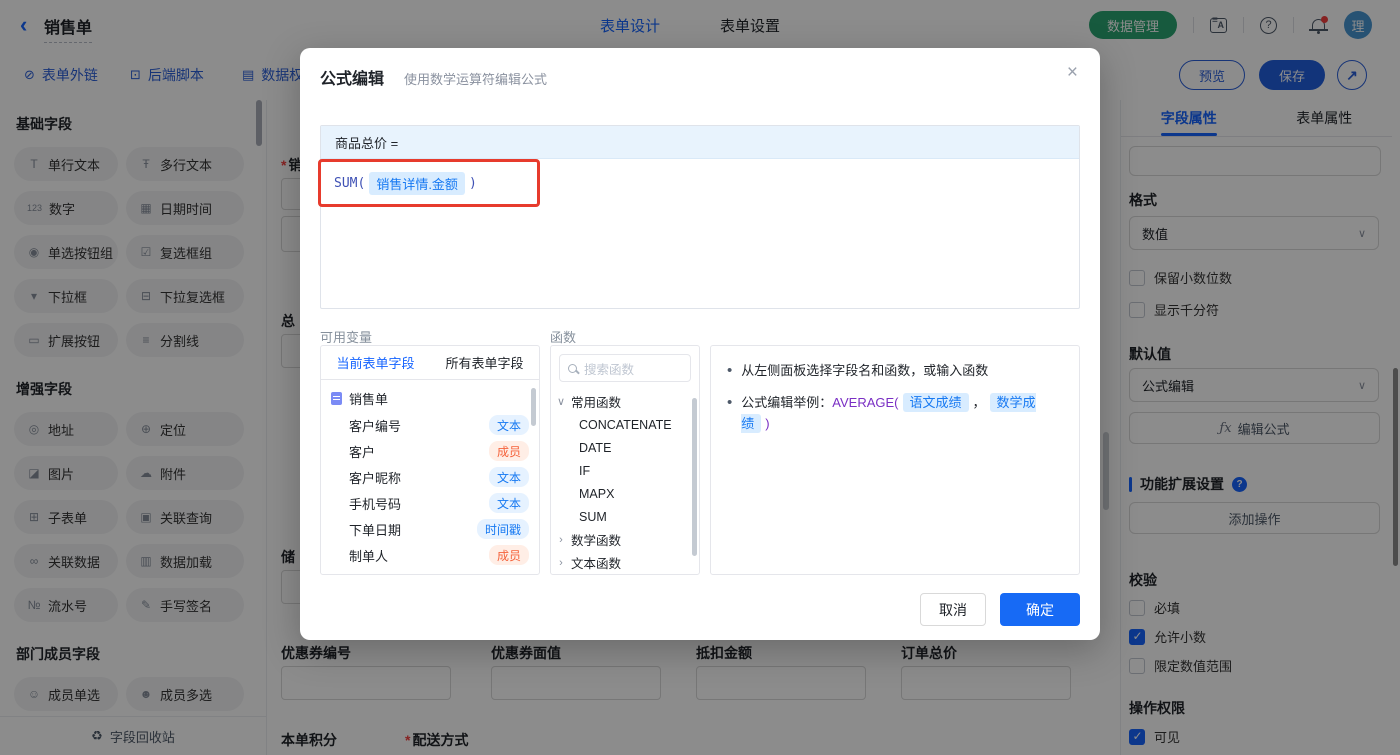 The image size is (1400, 755). What do you see at coordinates (375, 362) in the screenshot?
I see `tab-current-form-fields: 当前表单字段` at bounding box center [375, 362].